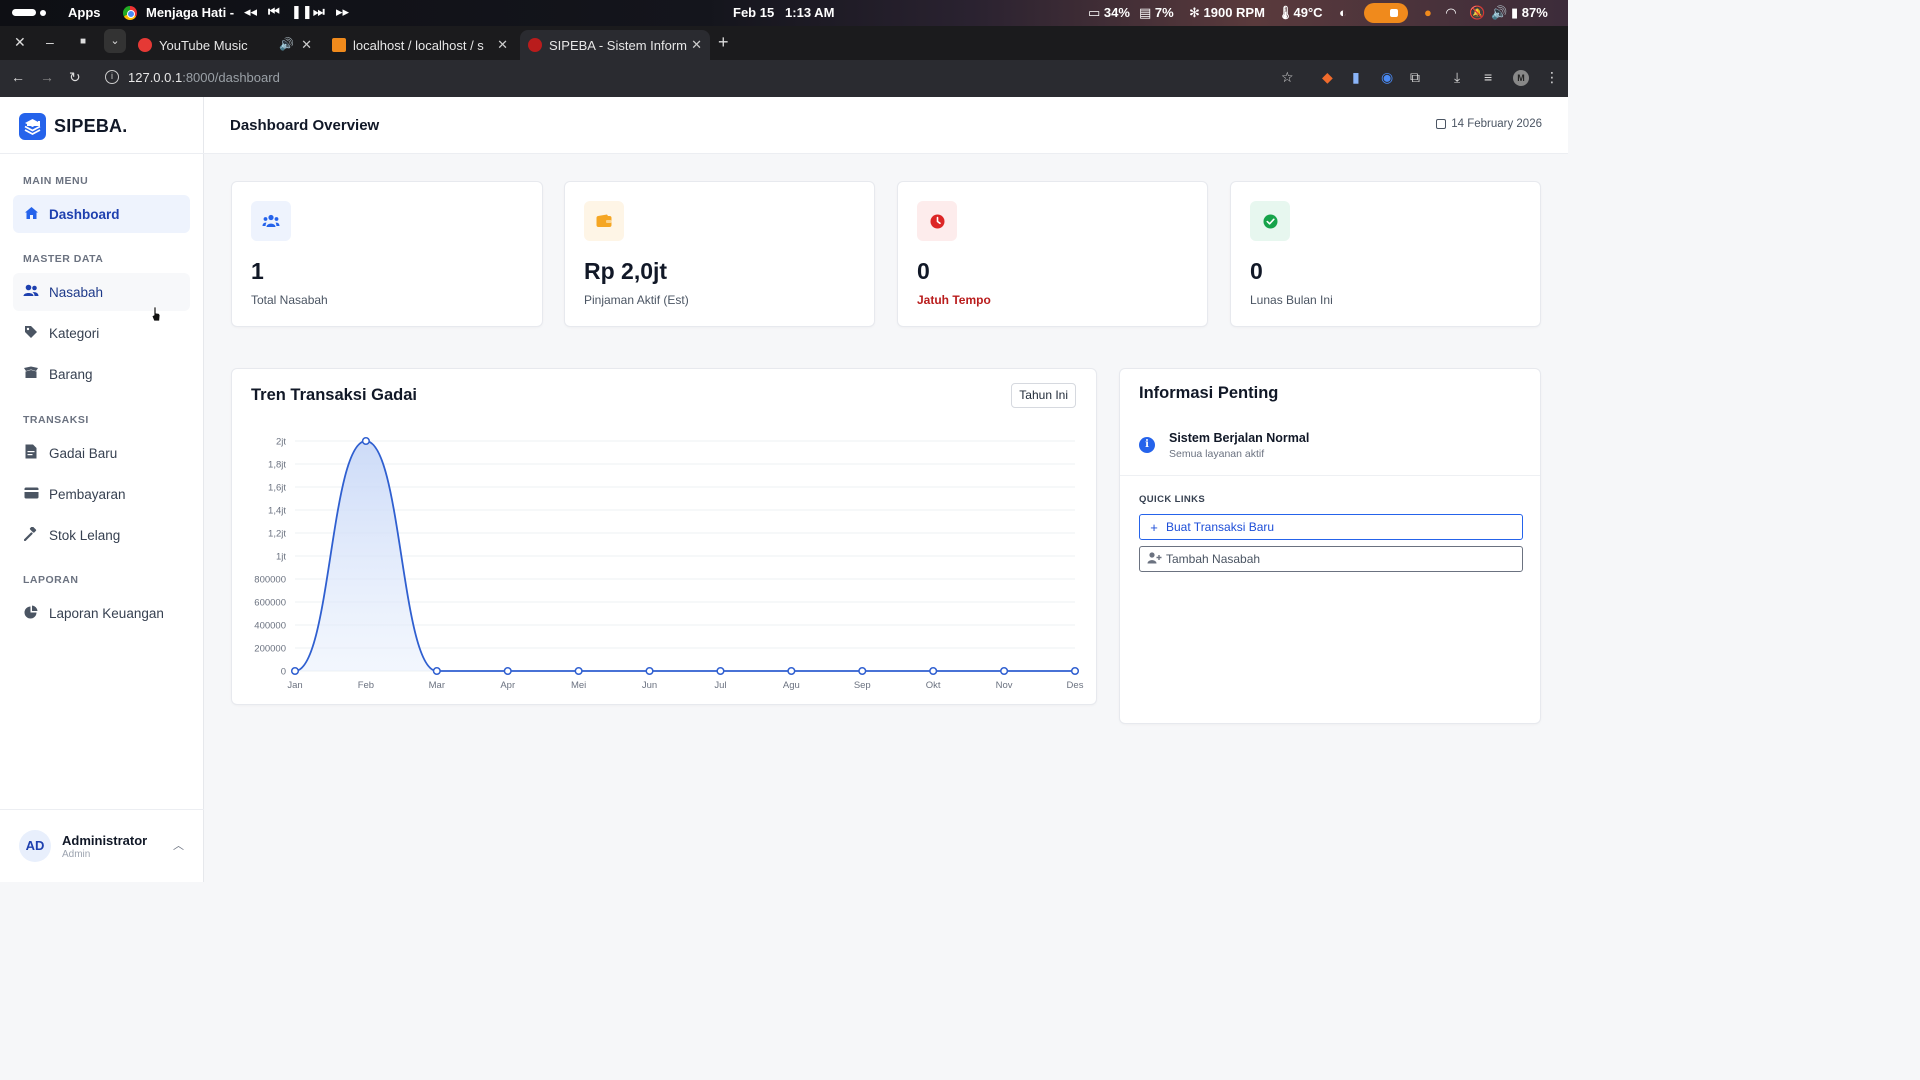 This screenshot has height=1080, width=1920. I want to click on tab-title: YouTube Music, so click(203, 45).